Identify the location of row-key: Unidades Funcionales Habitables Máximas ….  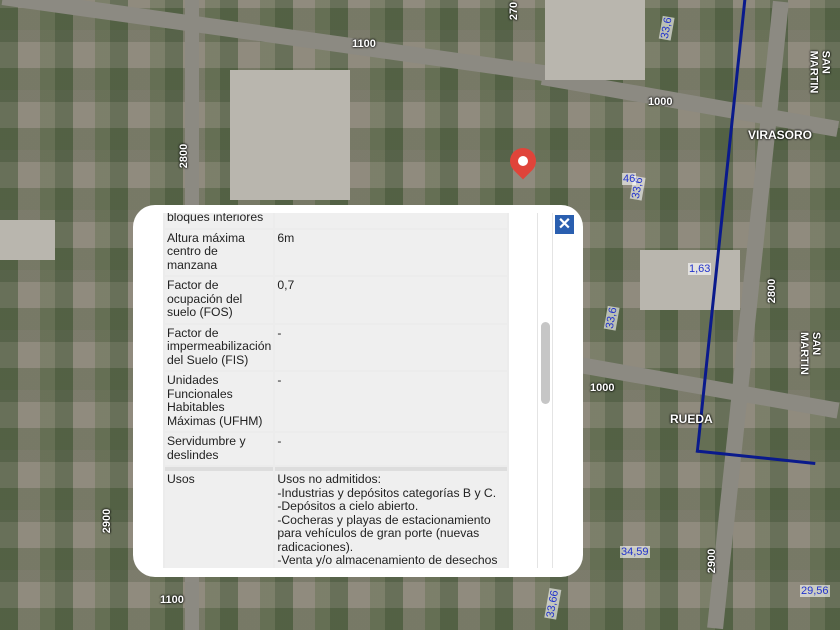
(219, 401).